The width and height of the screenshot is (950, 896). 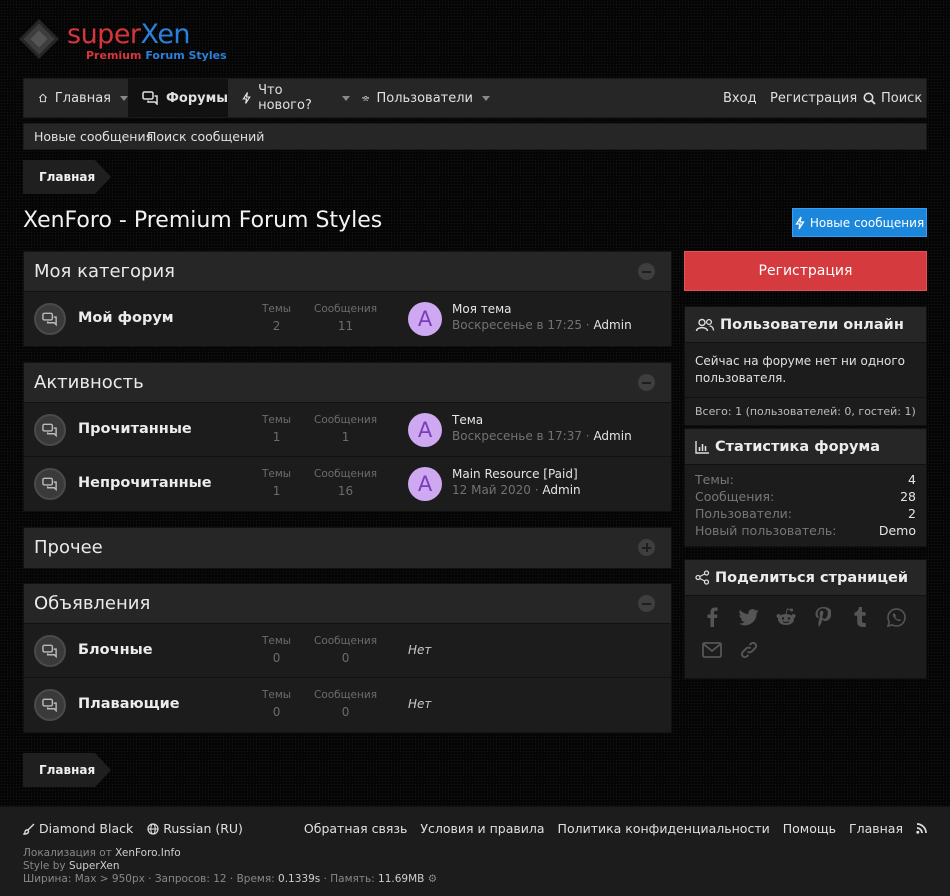 What do you see at coordinates (786, 617) in the screenshot?
I see `reddit-icon` at bounding box center [786, 617].